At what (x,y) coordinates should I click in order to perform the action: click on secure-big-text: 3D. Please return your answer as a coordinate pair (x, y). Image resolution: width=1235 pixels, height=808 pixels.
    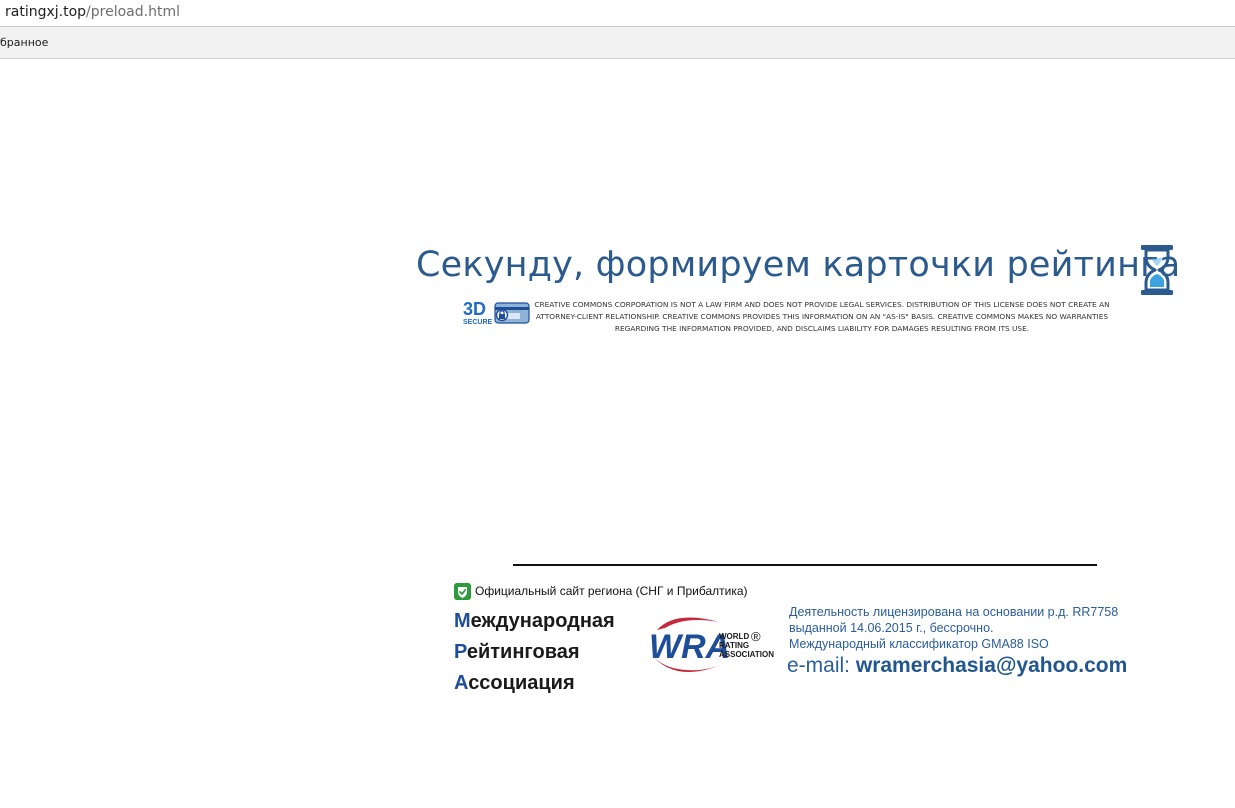
    Looking at the image, I should click on (474, 309).